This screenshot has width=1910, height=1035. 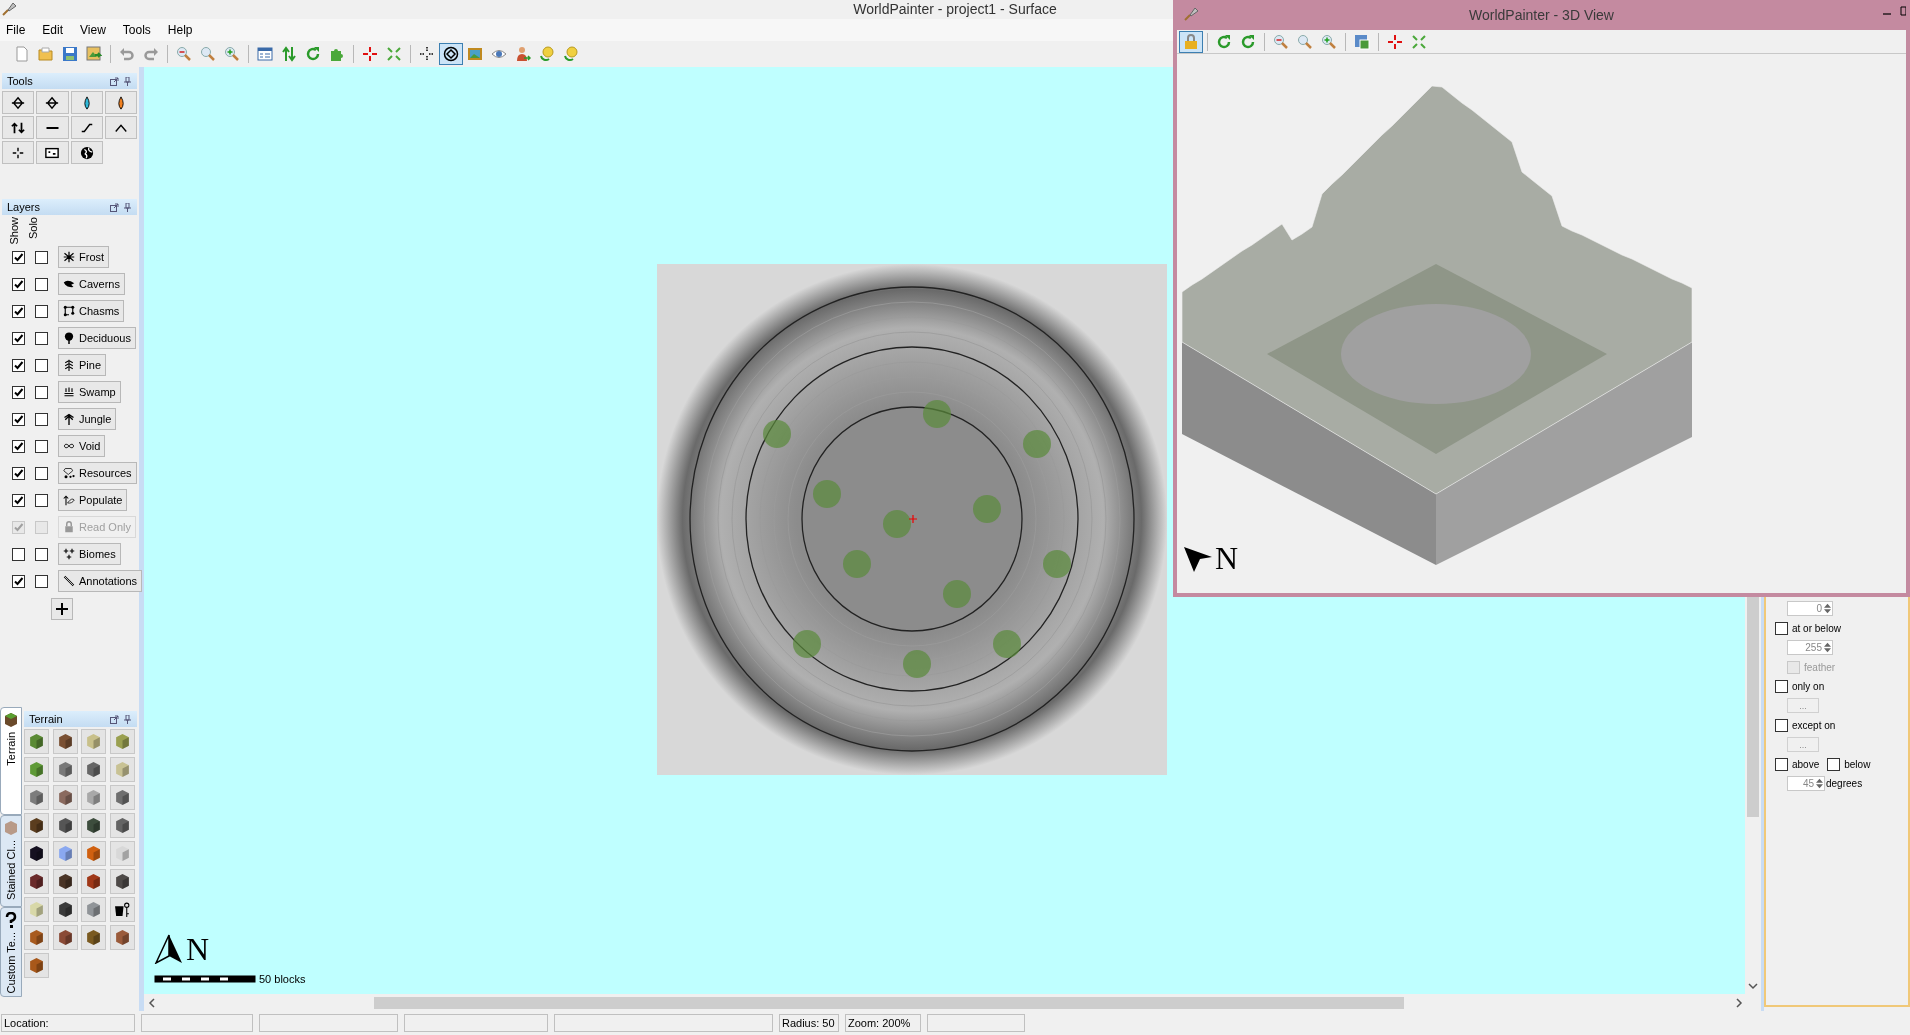 I want to click on padlock-icon, so click(x=69, y=527).